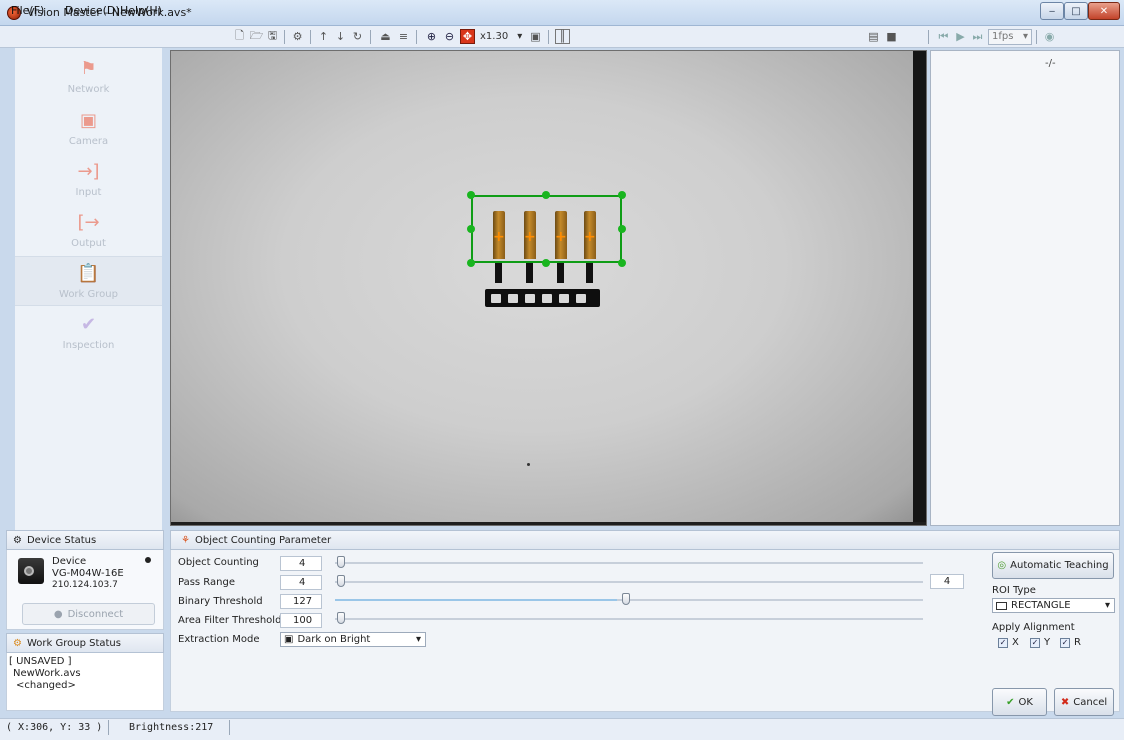 This screenshot has width=1124, height=740. Describe the element at coordinates (1035, 643) in the screenshot. I see `align-y-checkbox: ✓` at that location.